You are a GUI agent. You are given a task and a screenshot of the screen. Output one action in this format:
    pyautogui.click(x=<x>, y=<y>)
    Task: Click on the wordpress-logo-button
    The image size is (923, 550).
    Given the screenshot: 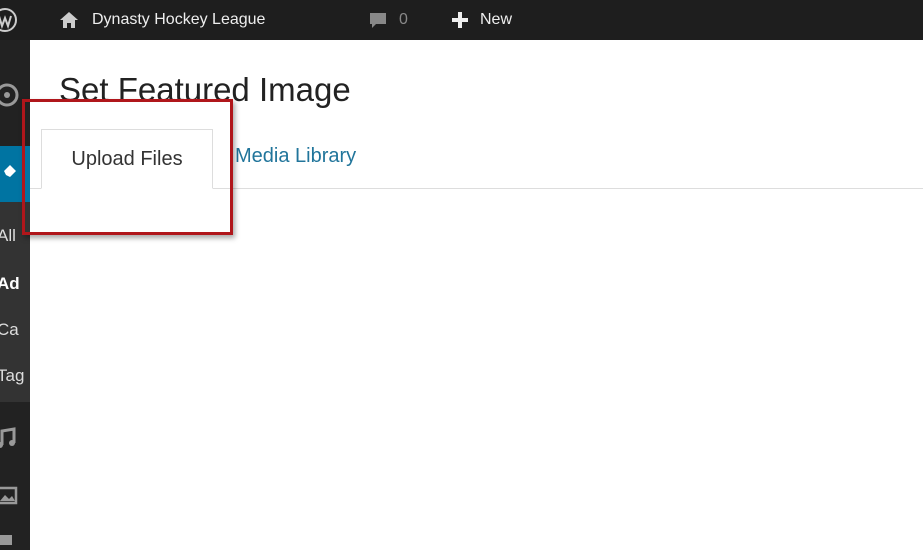 What is the action you would take?
    pyautogui.click(x=15, y=20)
    